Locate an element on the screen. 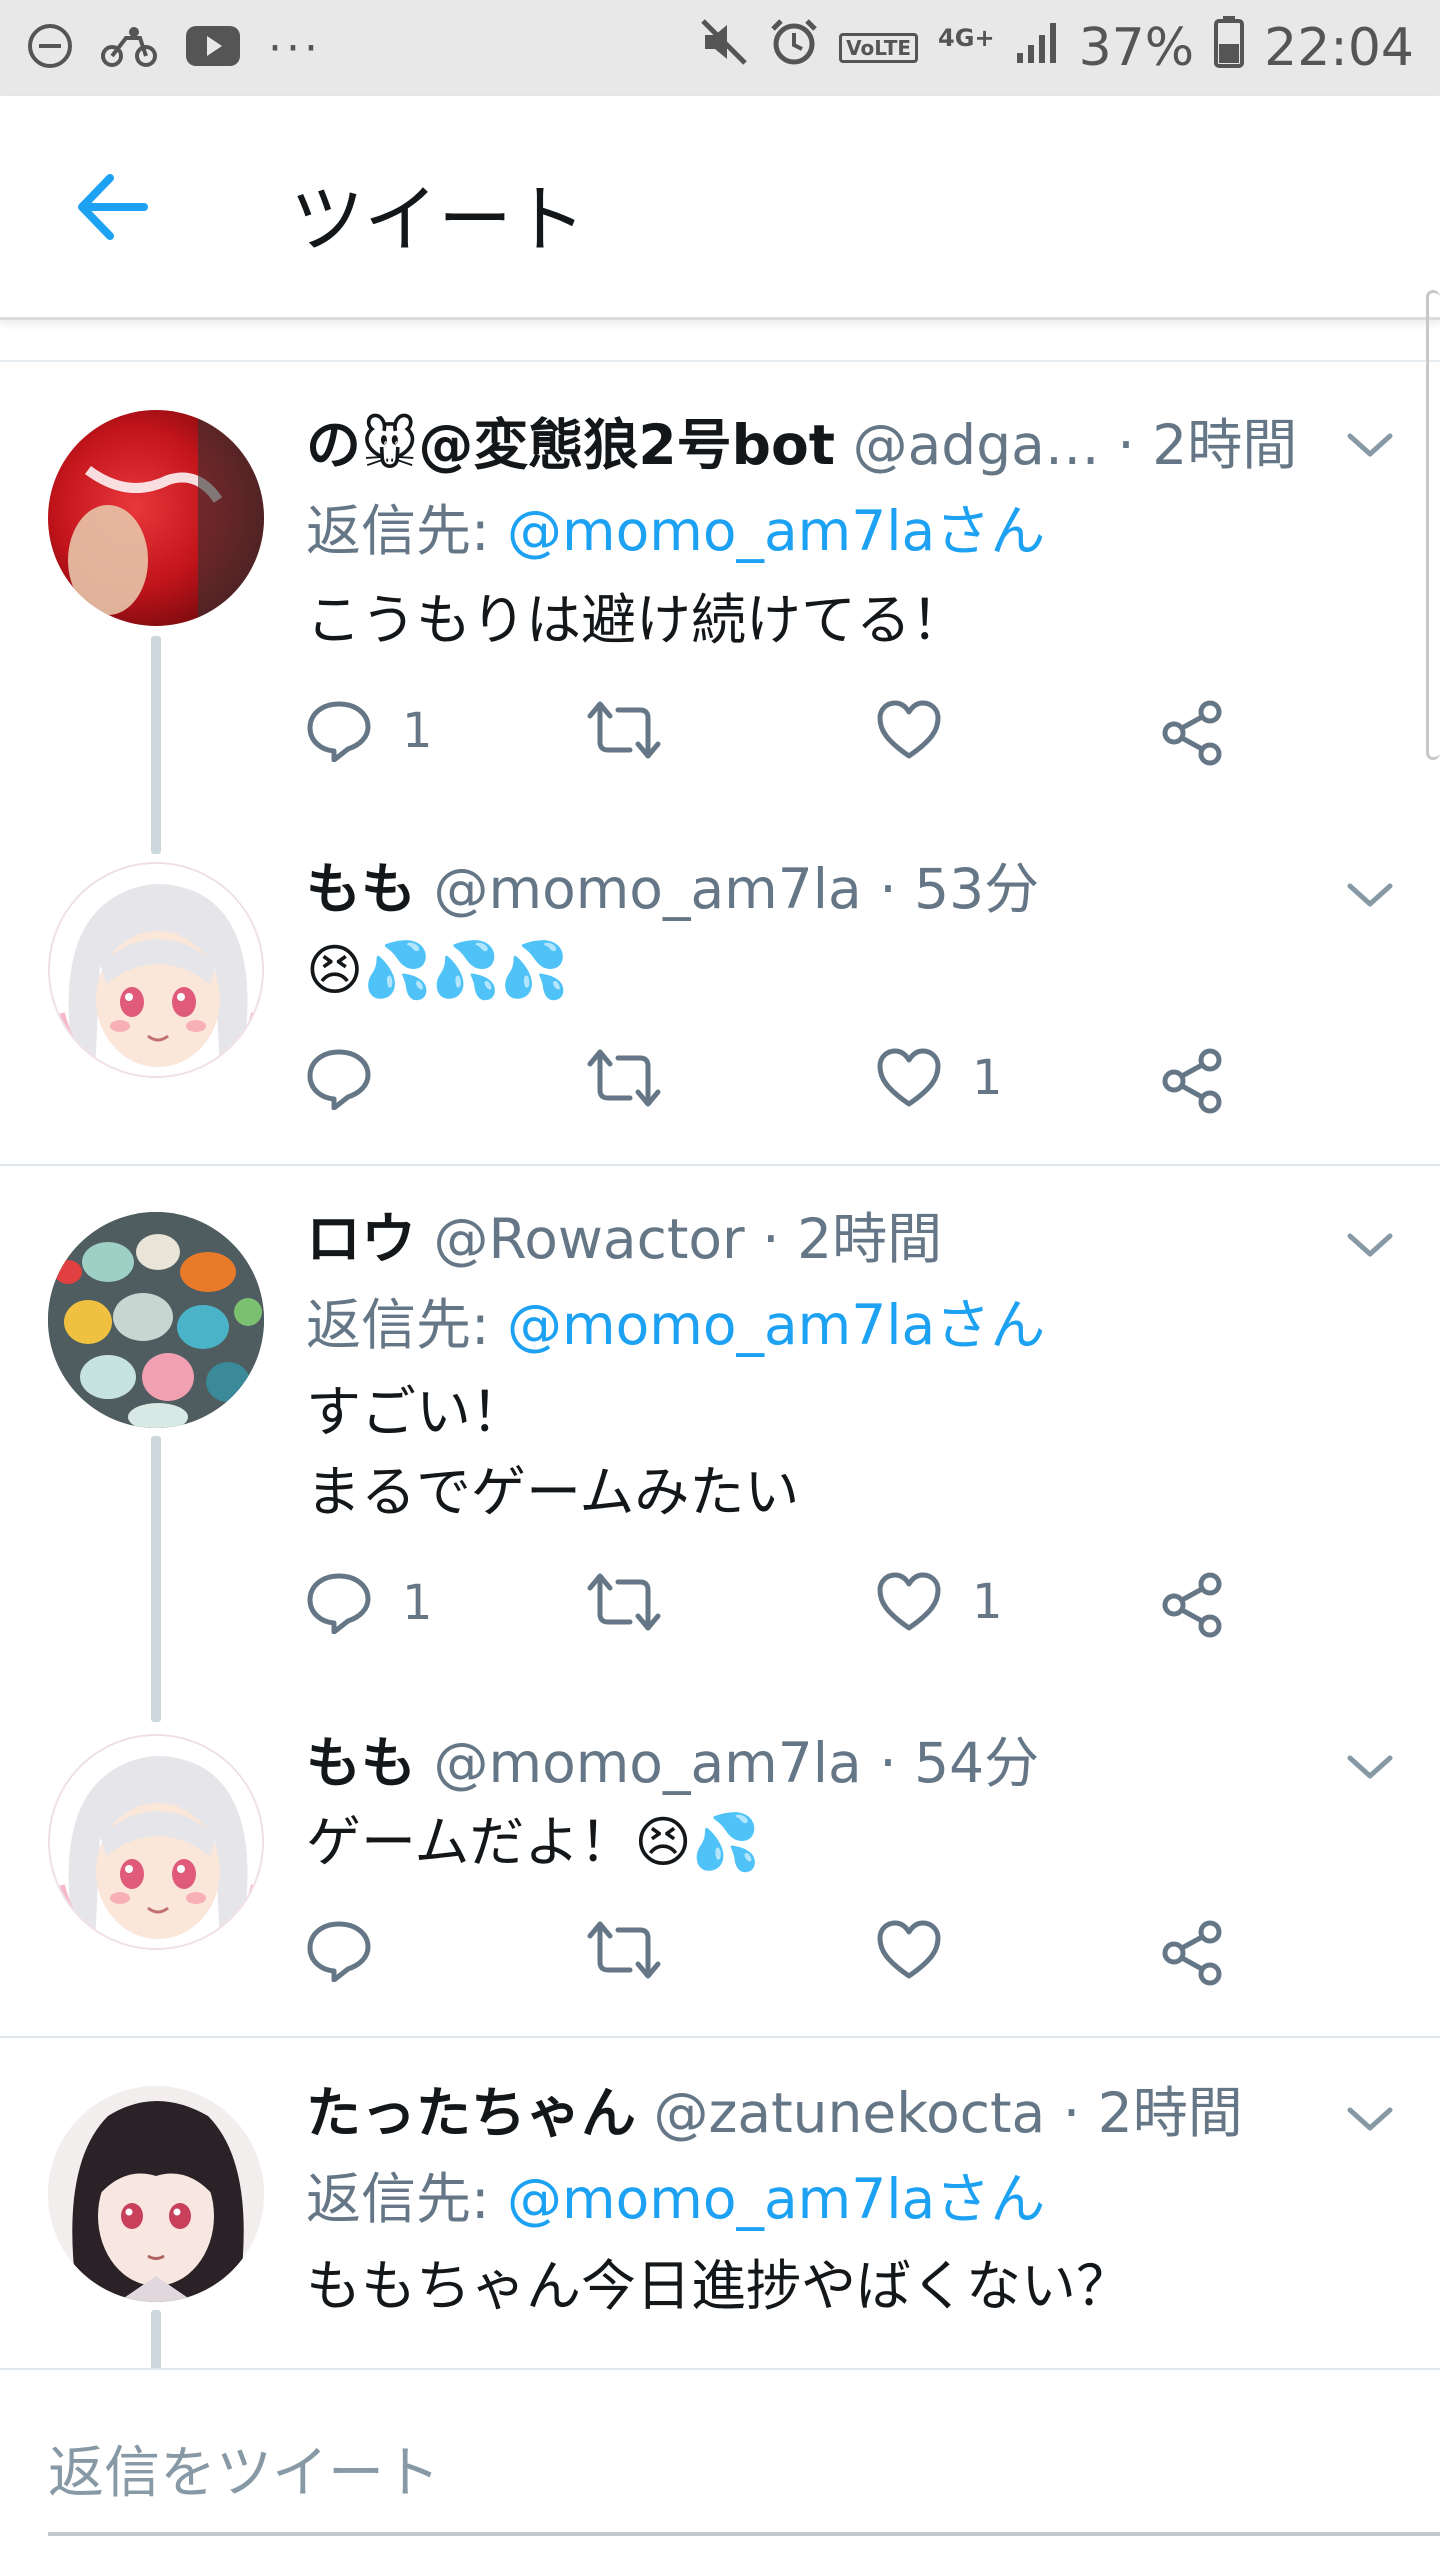 The width and height of the screenshot is (1440, 2560). arrow-left-icon is located at coordinates (113, 207).